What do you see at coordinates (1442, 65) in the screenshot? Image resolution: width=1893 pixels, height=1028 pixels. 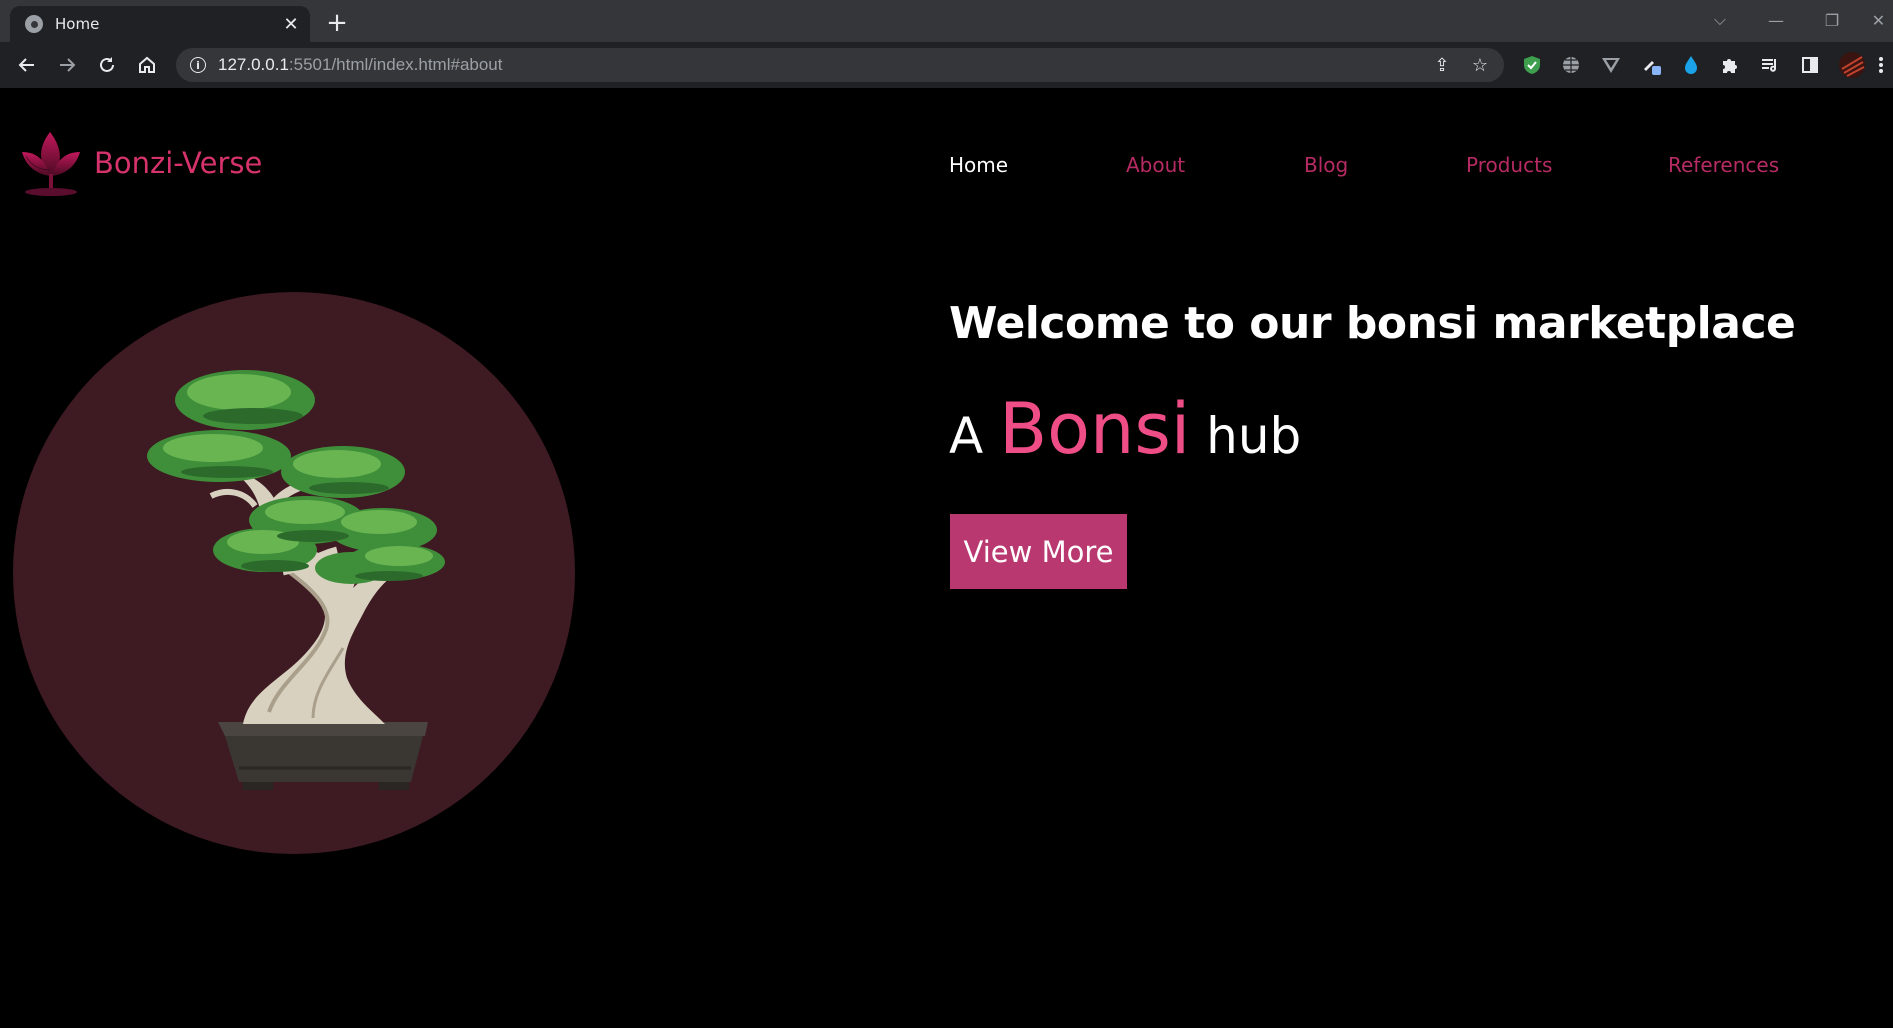 I see `share-icon: ⇪` at bounding box center [1442, 65].